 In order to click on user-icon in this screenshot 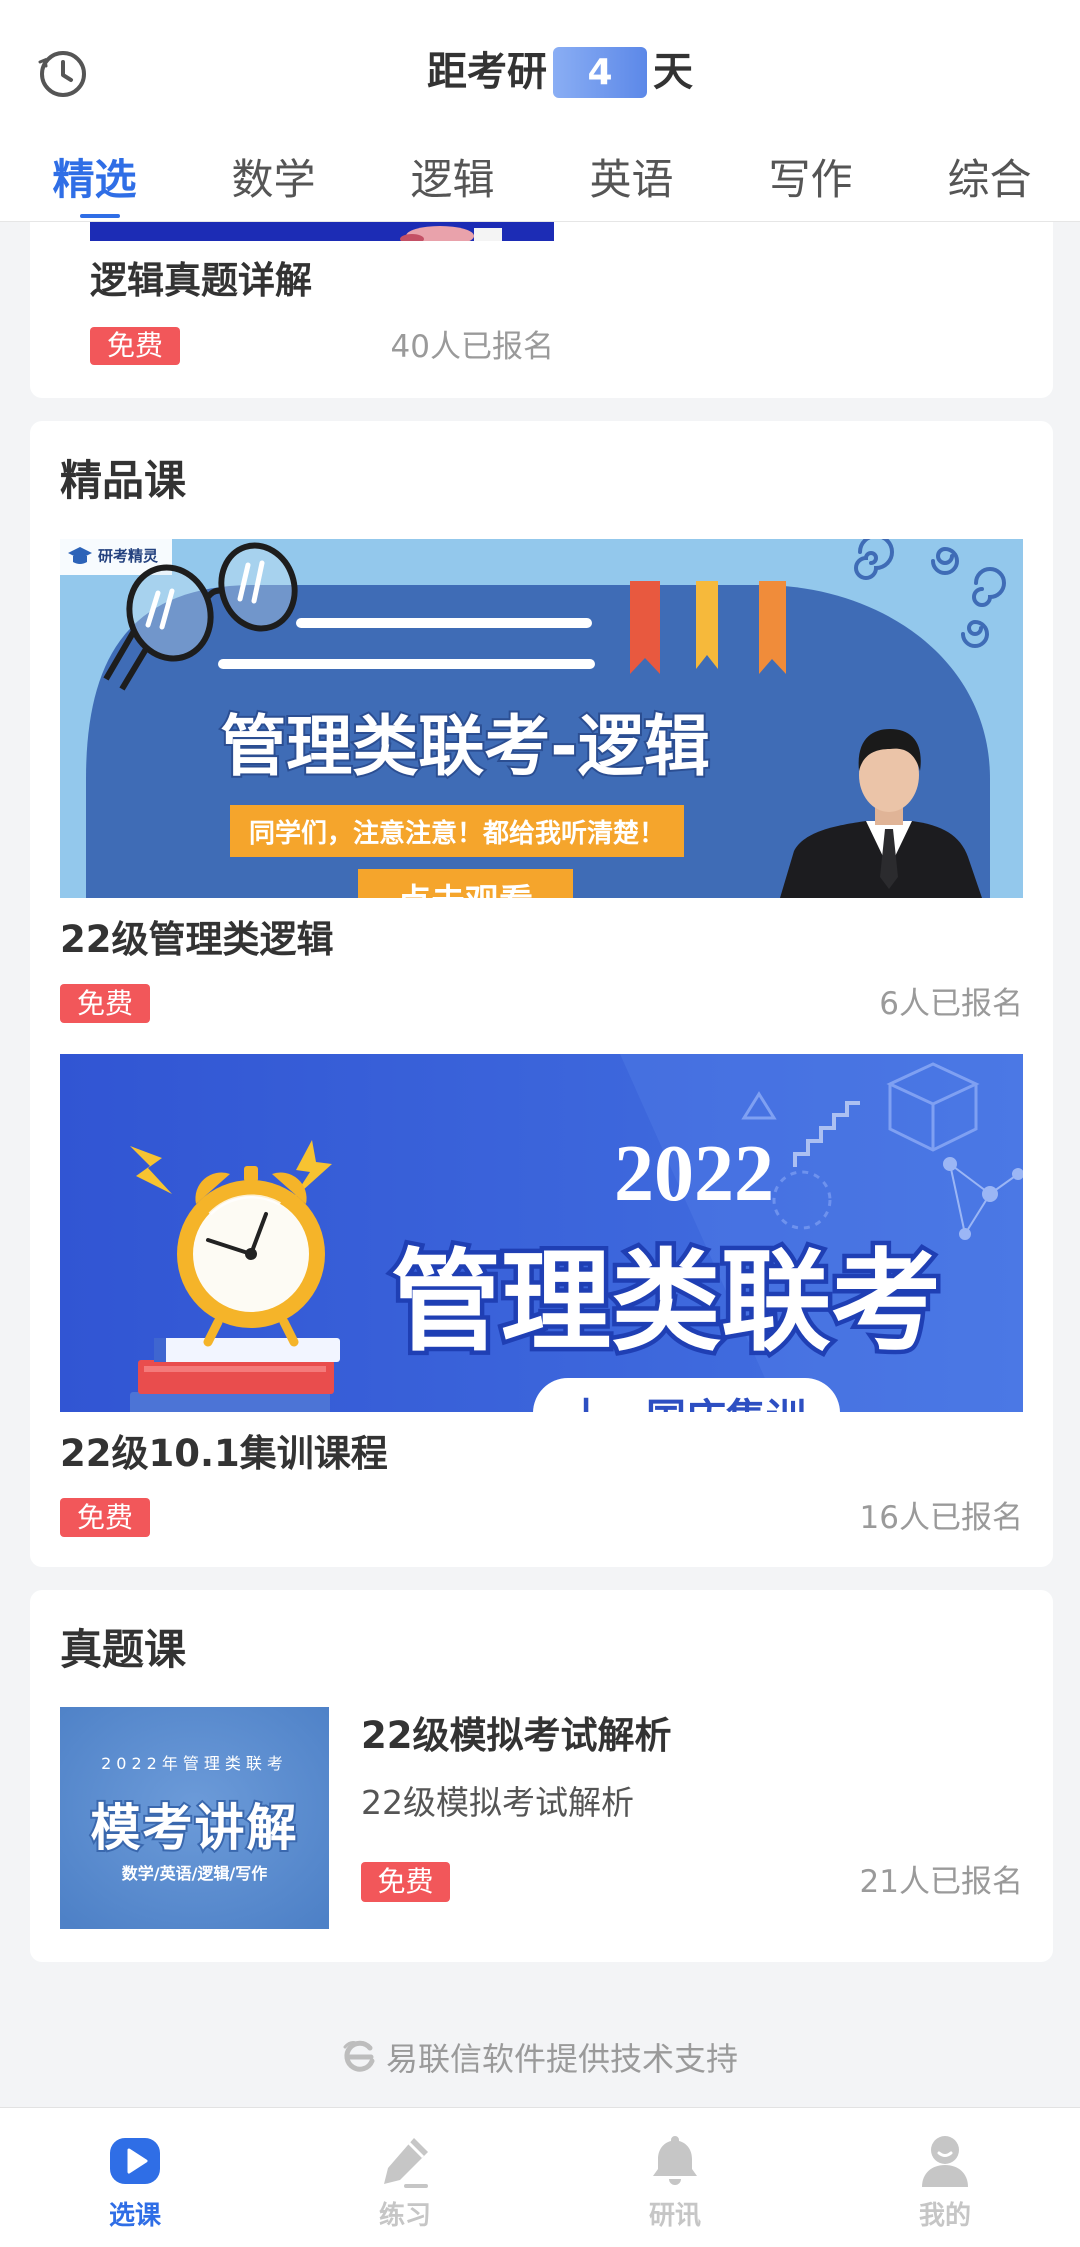, I will do `click(945, 2161)`.